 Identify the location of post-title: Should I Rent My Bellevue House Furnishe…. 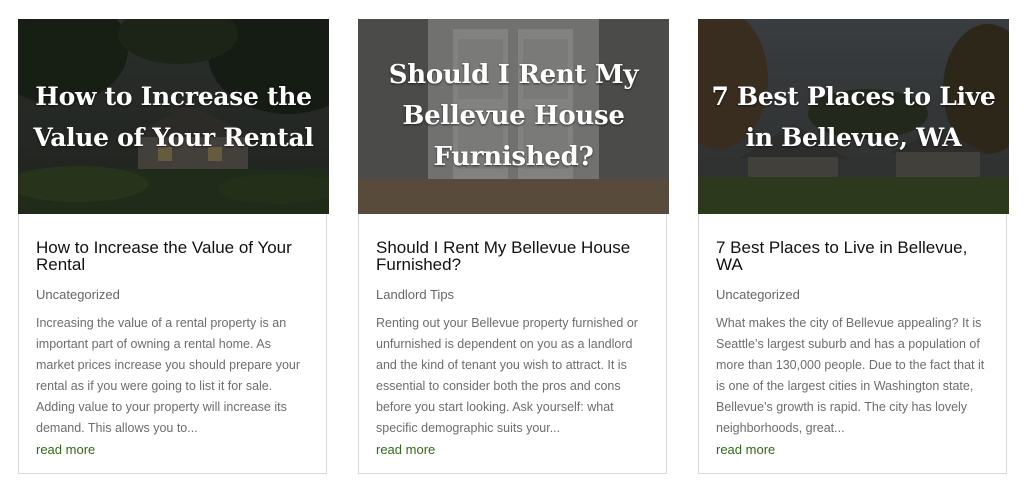
(513, 257).